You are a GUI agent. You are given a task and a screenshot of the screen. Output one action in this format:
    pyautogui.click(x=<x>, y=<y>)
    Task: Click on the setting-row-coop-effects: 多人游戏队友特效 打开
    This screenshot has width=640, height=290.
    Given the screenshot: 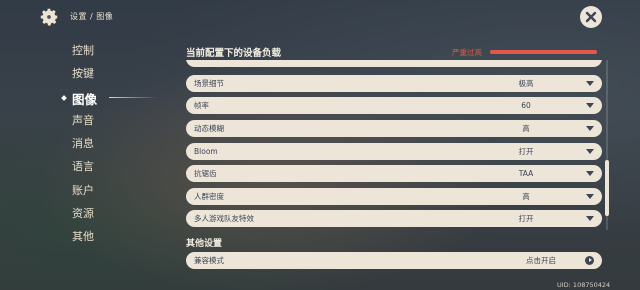 What is the action you would take?
    pyautogui.click(x=394, y=218)
    